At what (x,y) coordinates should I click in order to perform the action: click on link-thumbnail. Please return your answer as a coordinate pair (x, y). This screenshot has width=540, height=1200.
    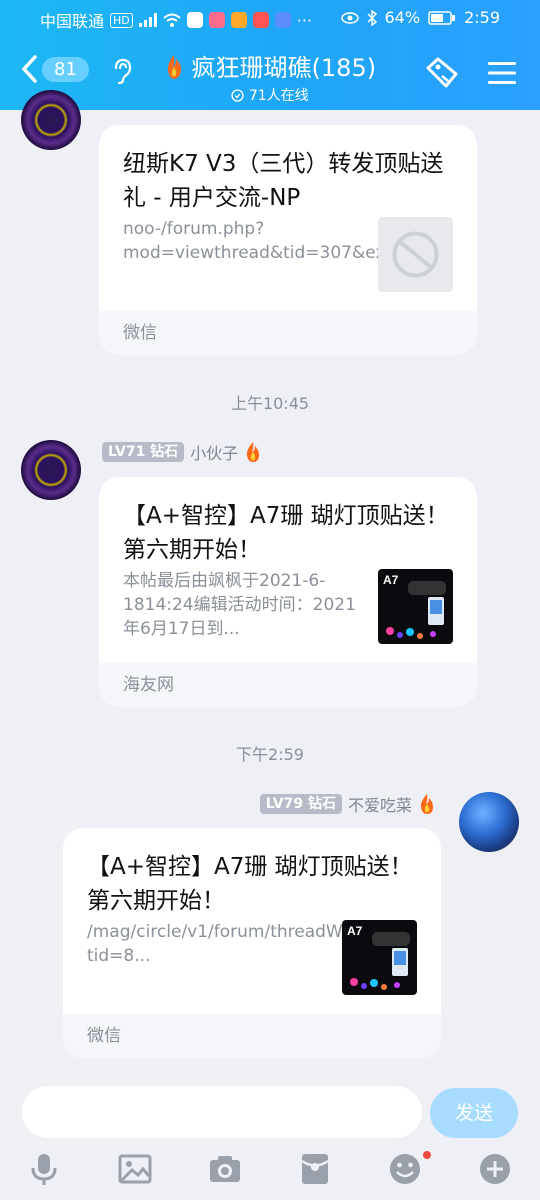
    Looking at the image, I should click on (415, 254).